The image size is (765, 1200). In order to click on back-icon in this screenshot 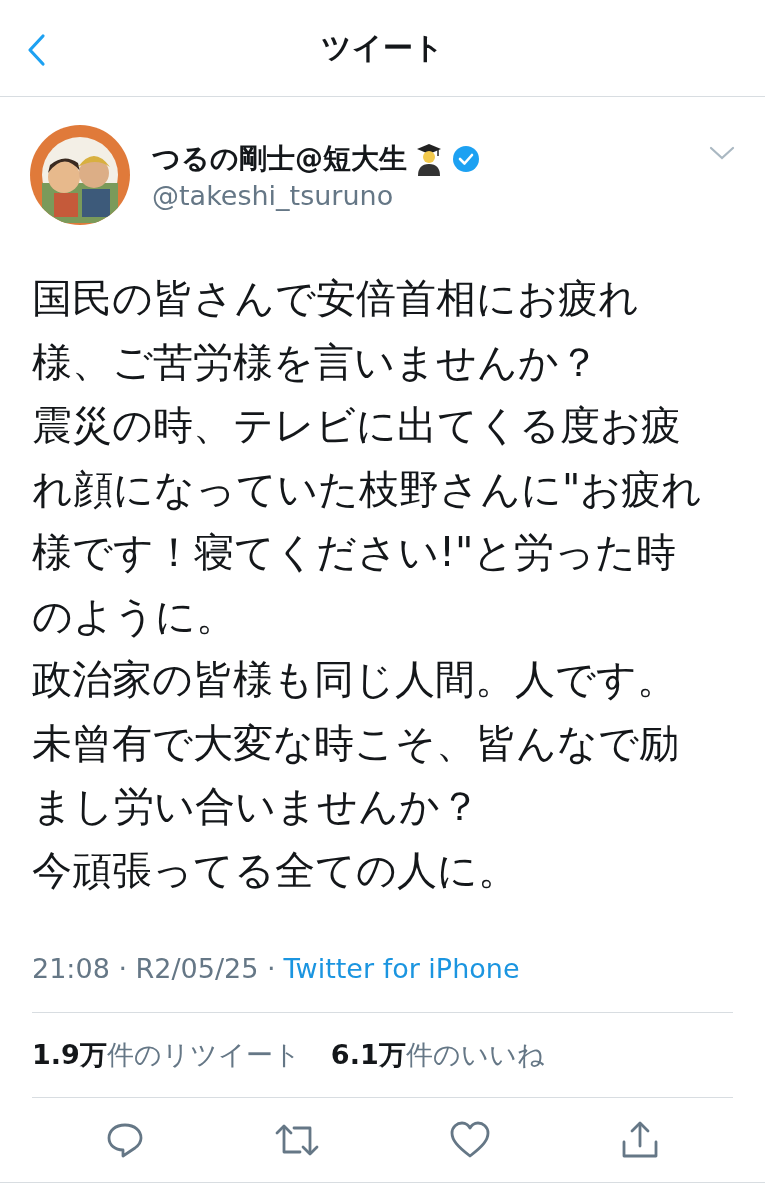, I will do `click(36, 50)`.